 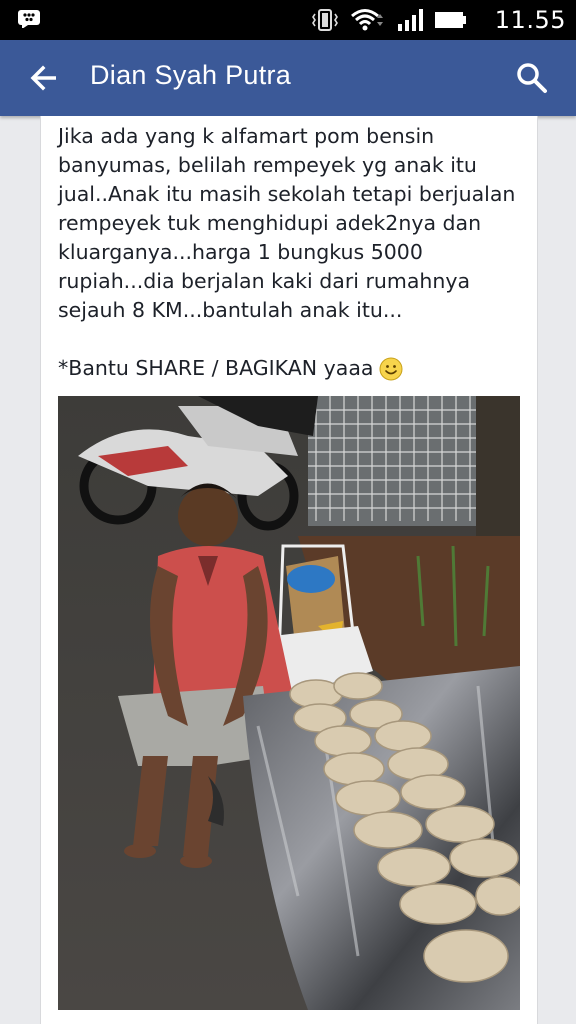 I want to click on search-icon, so click(x=532, y=78).